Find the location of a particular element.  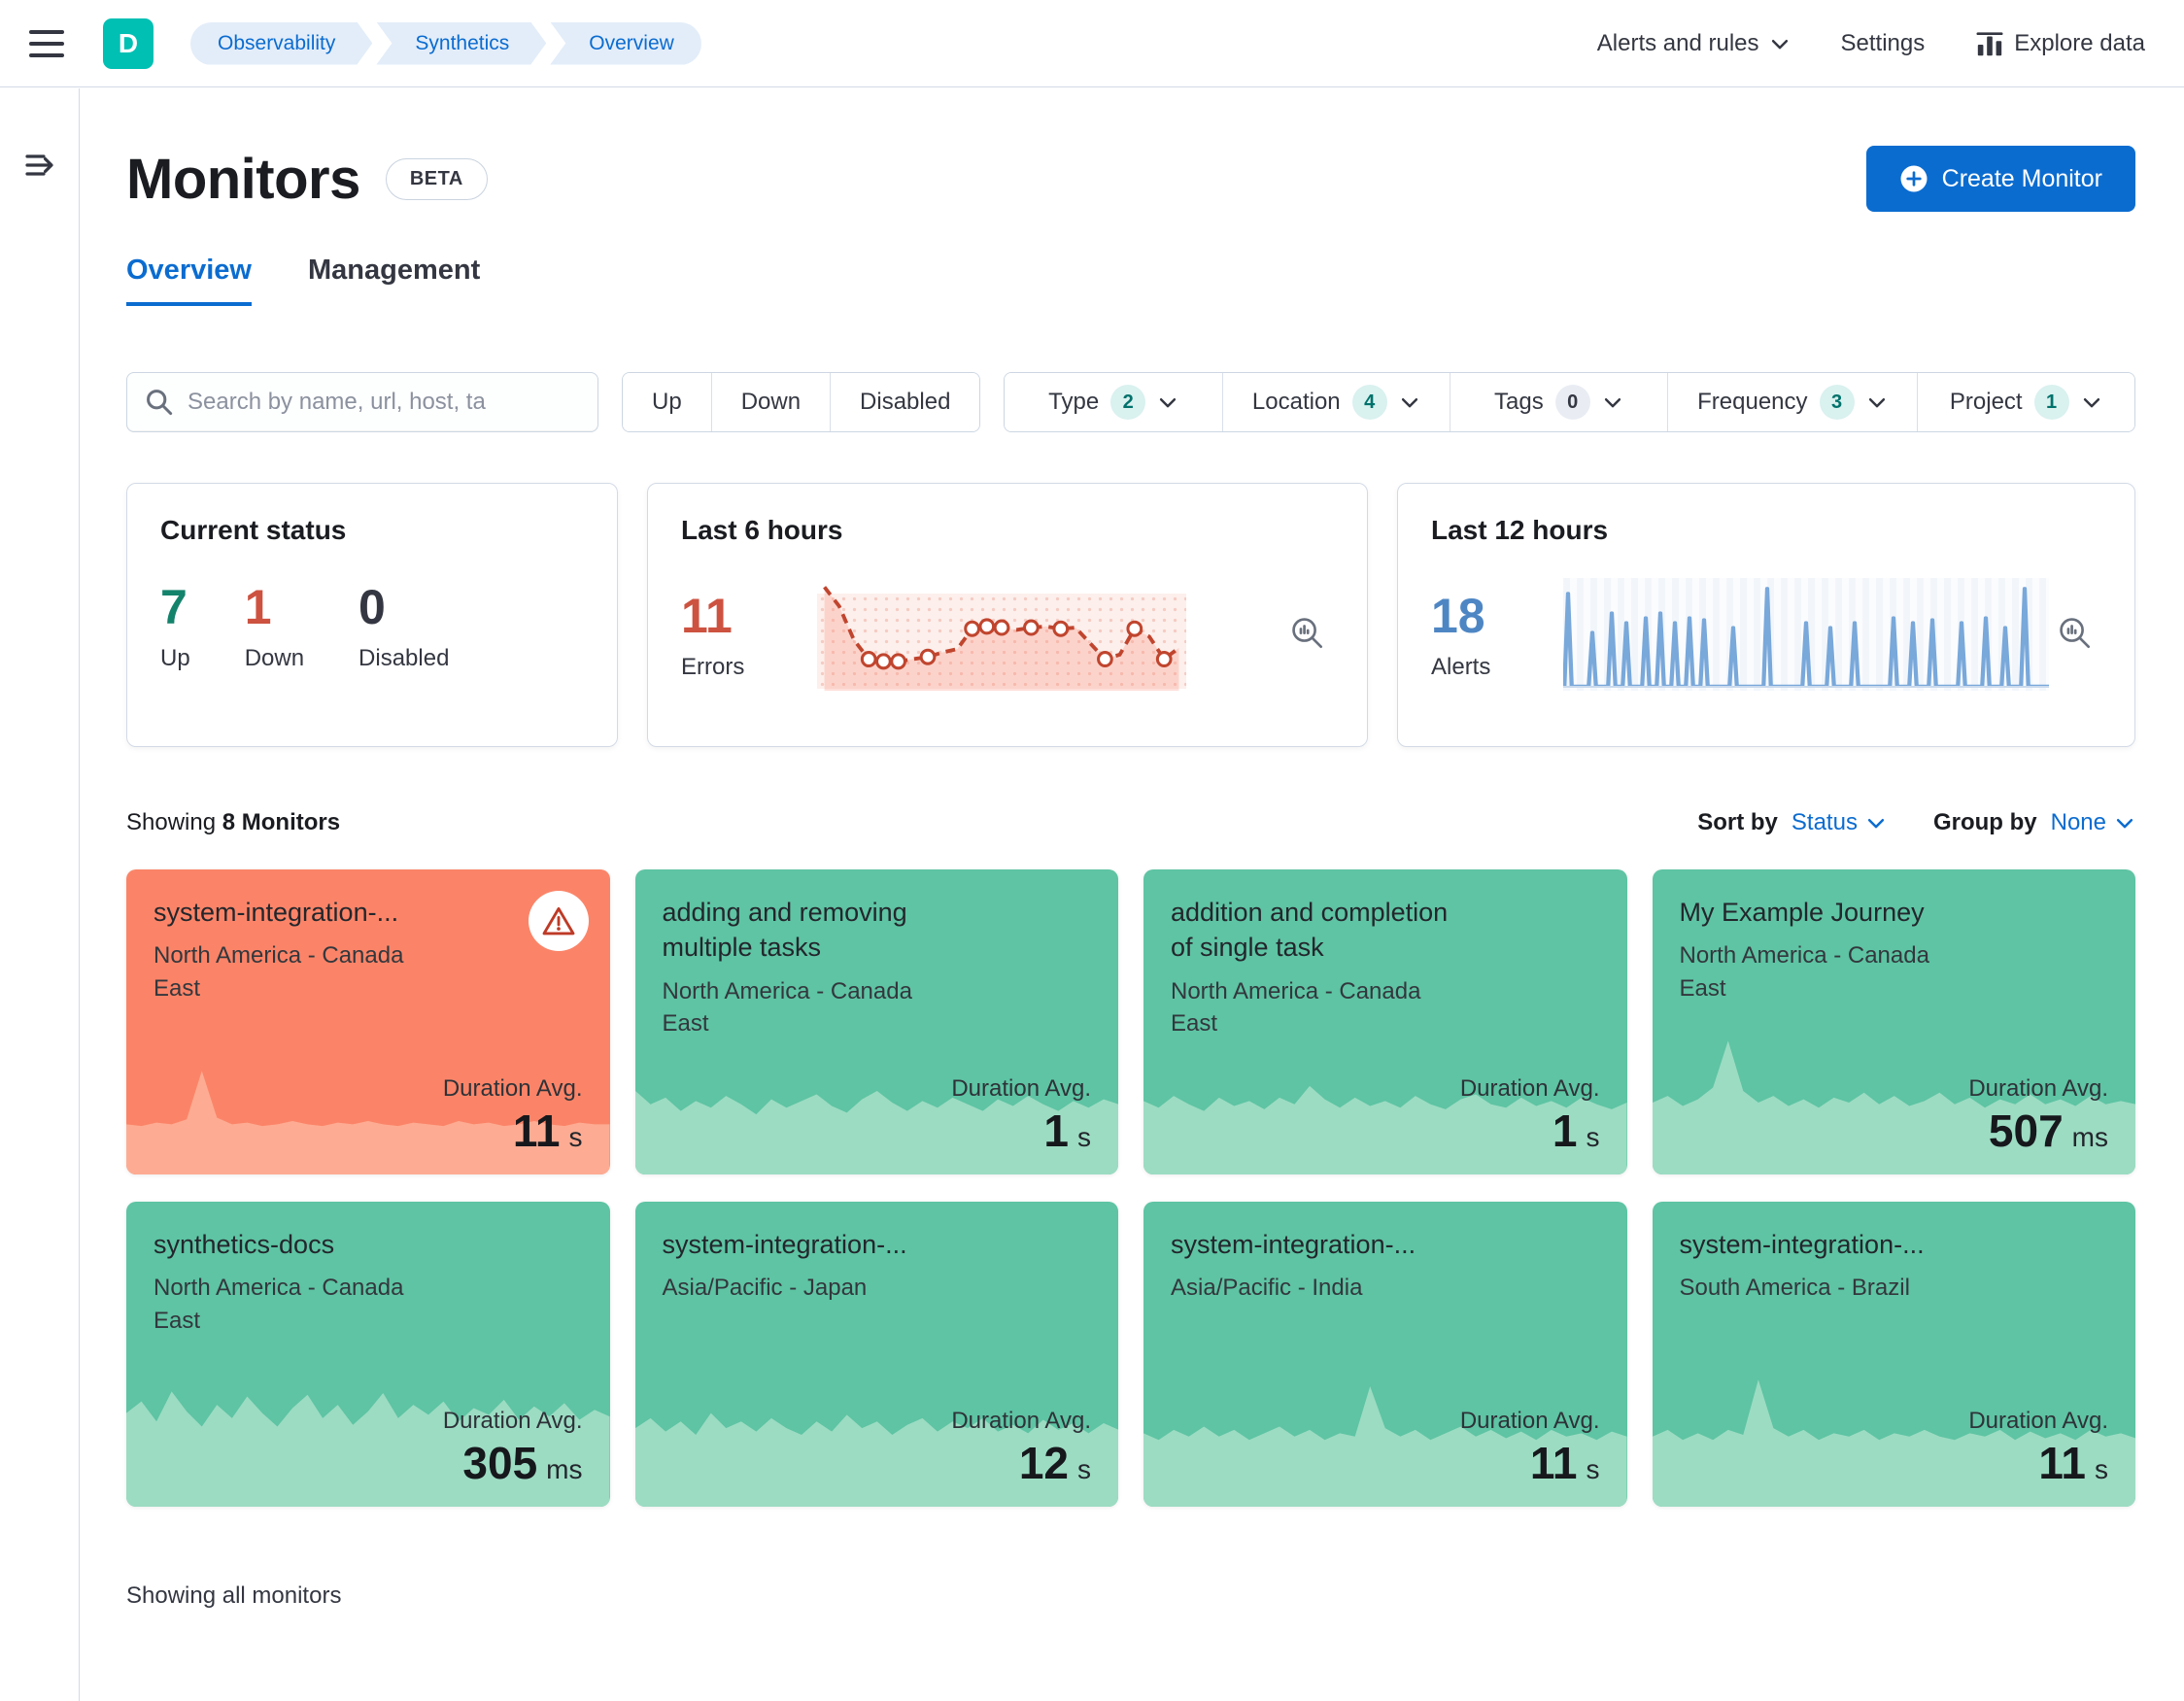

monitor-location: South America - Brazil is located at coordinates (1794, 1288).